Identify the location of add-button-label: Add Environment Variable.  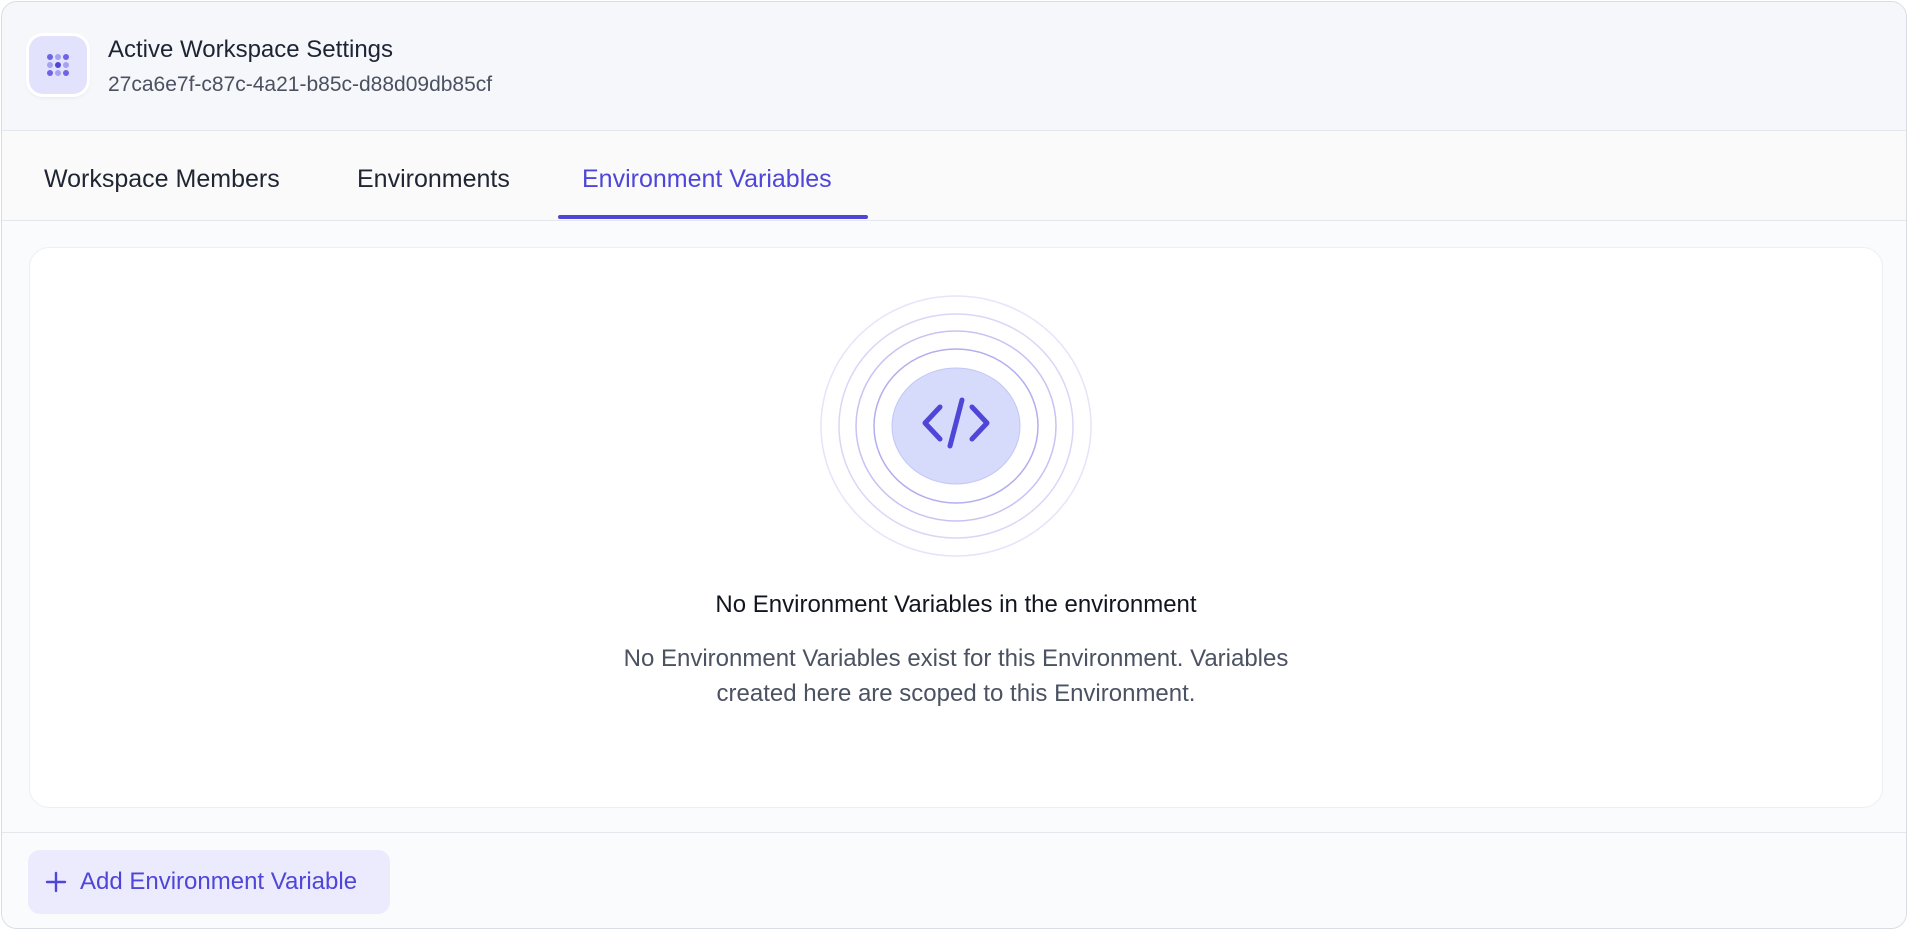
(219, 881).